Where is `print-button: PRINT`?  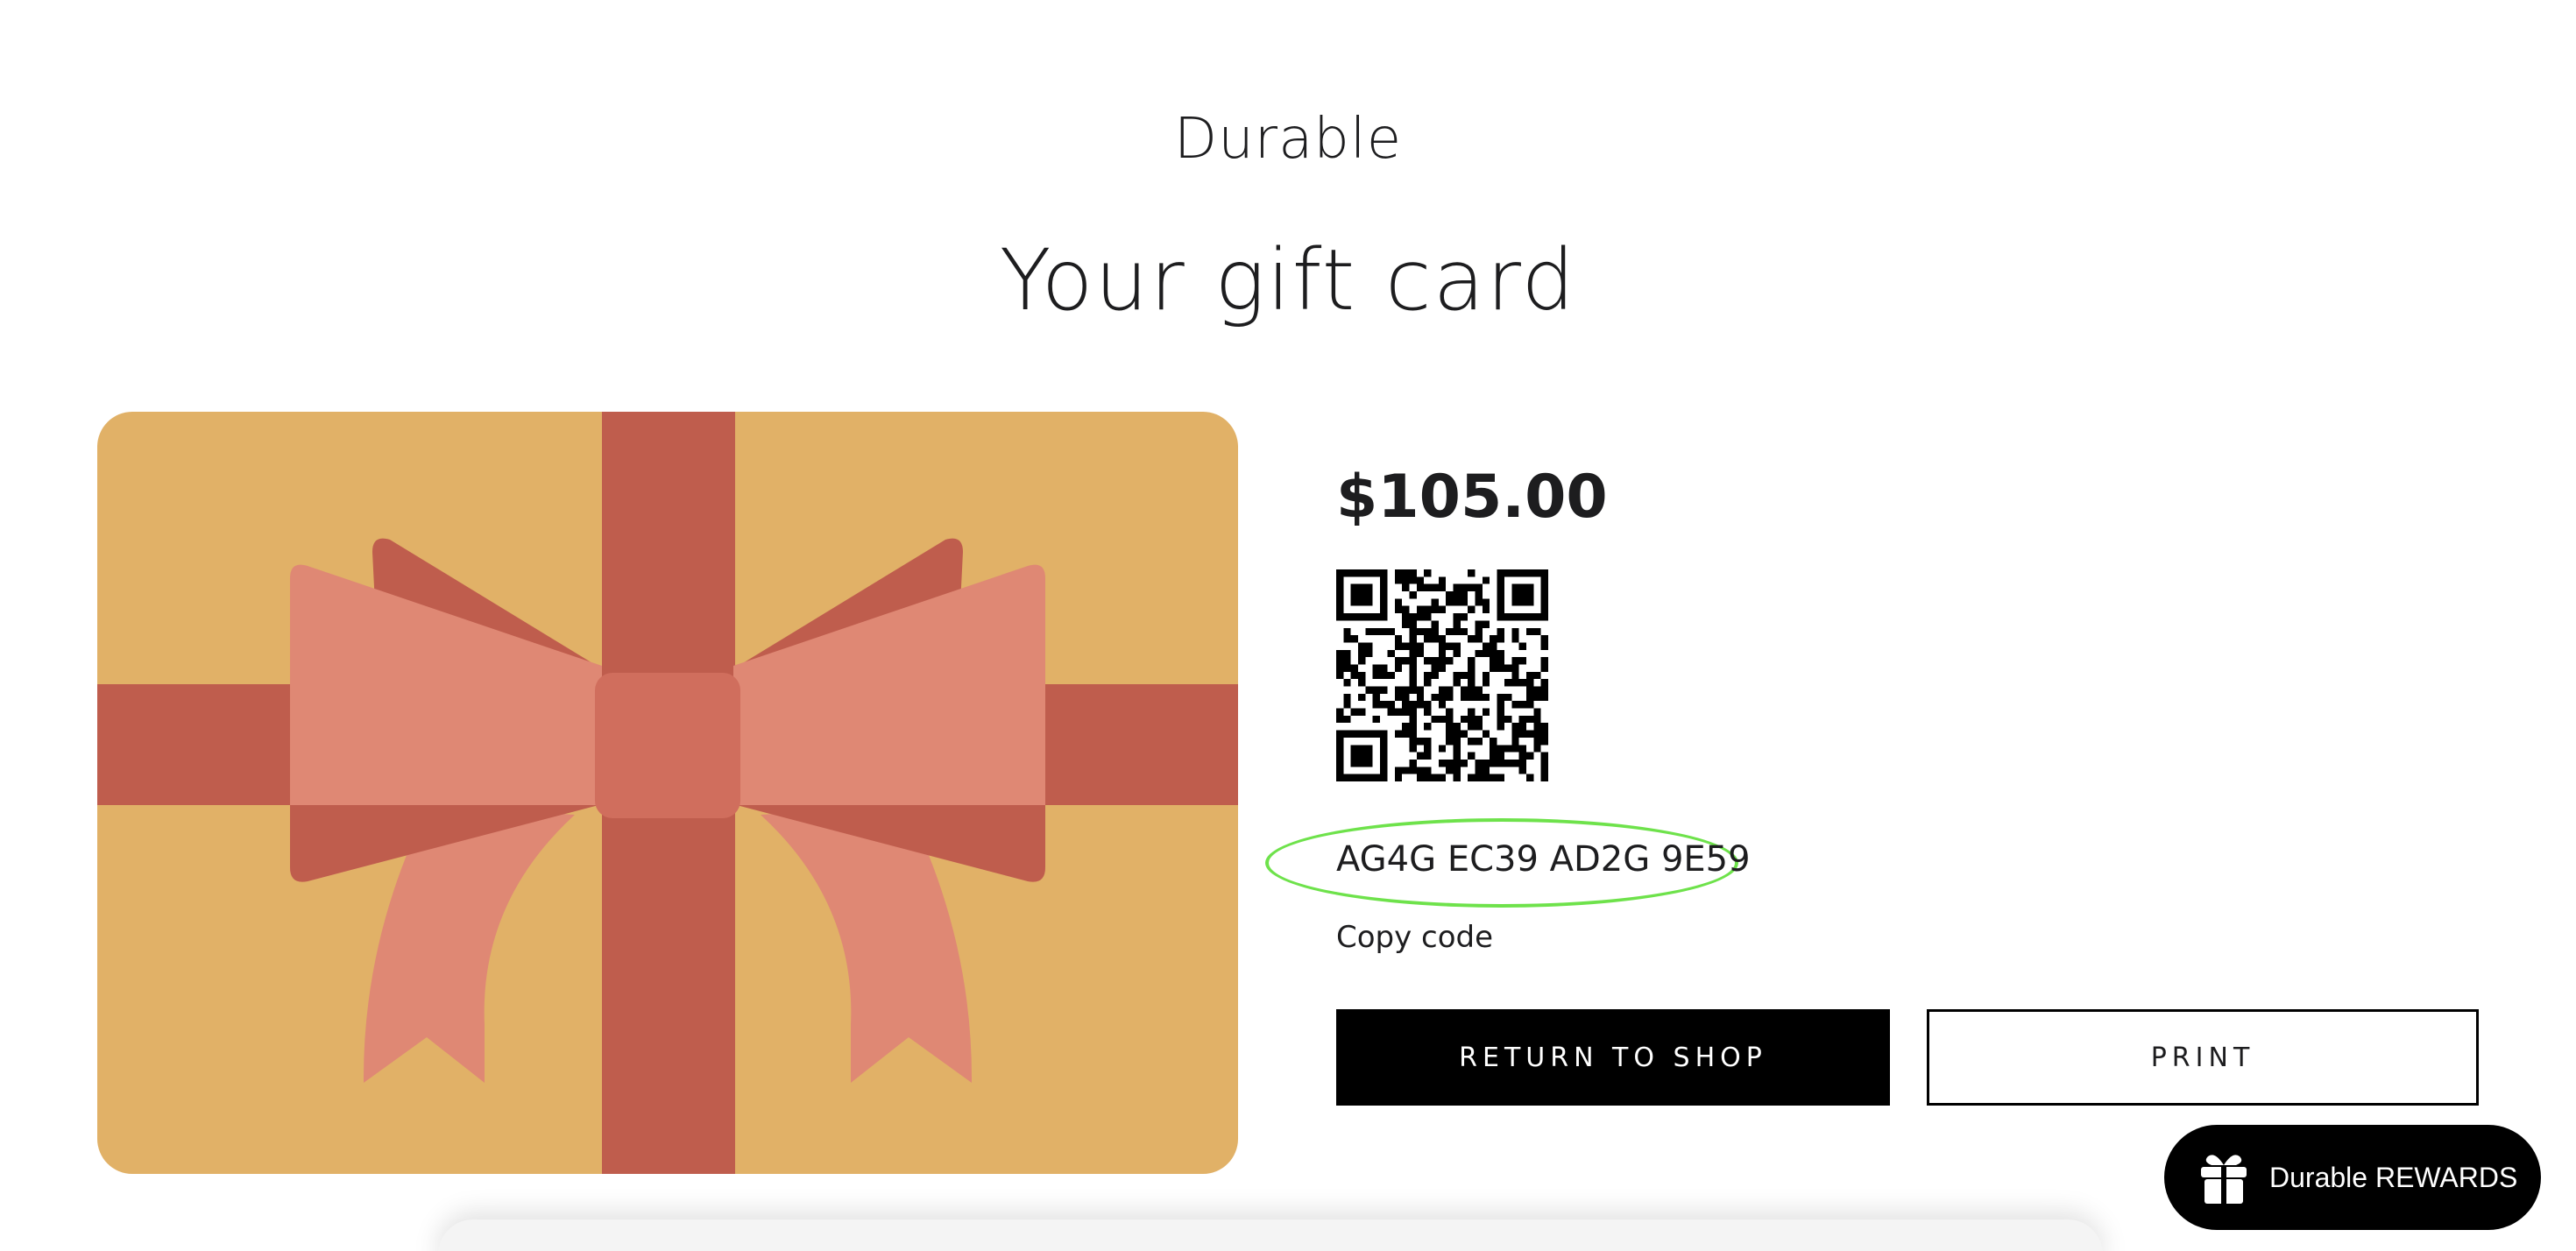
print-button: PRINT is located at coordinates (2203, 1057).